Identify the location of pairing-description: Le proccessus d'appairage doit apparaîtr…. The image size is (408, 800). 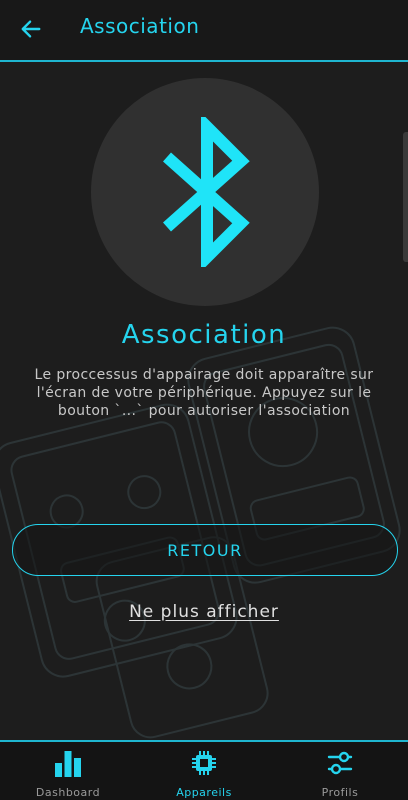
(204, 393).